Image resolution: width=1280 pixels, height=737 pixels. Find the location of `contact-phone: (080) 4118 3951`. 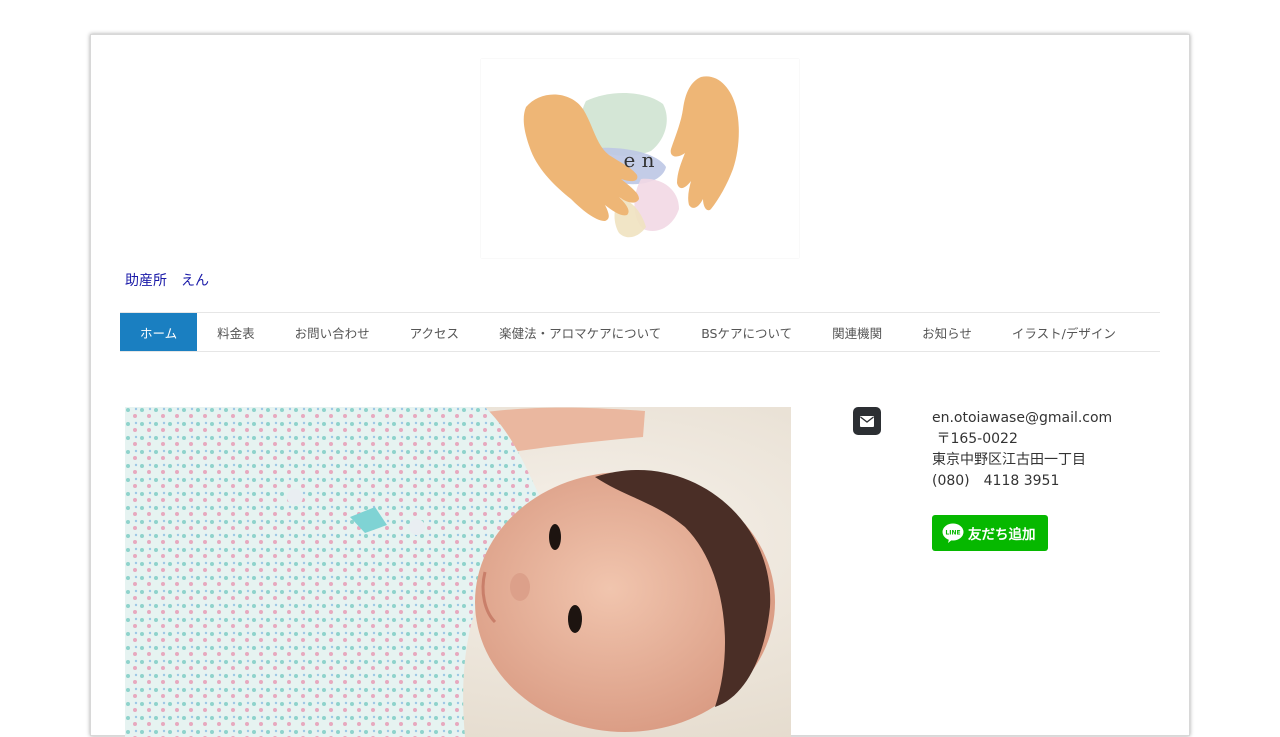

contact-phone: (080) 4118 3951 is located at coordinates (996, 481).